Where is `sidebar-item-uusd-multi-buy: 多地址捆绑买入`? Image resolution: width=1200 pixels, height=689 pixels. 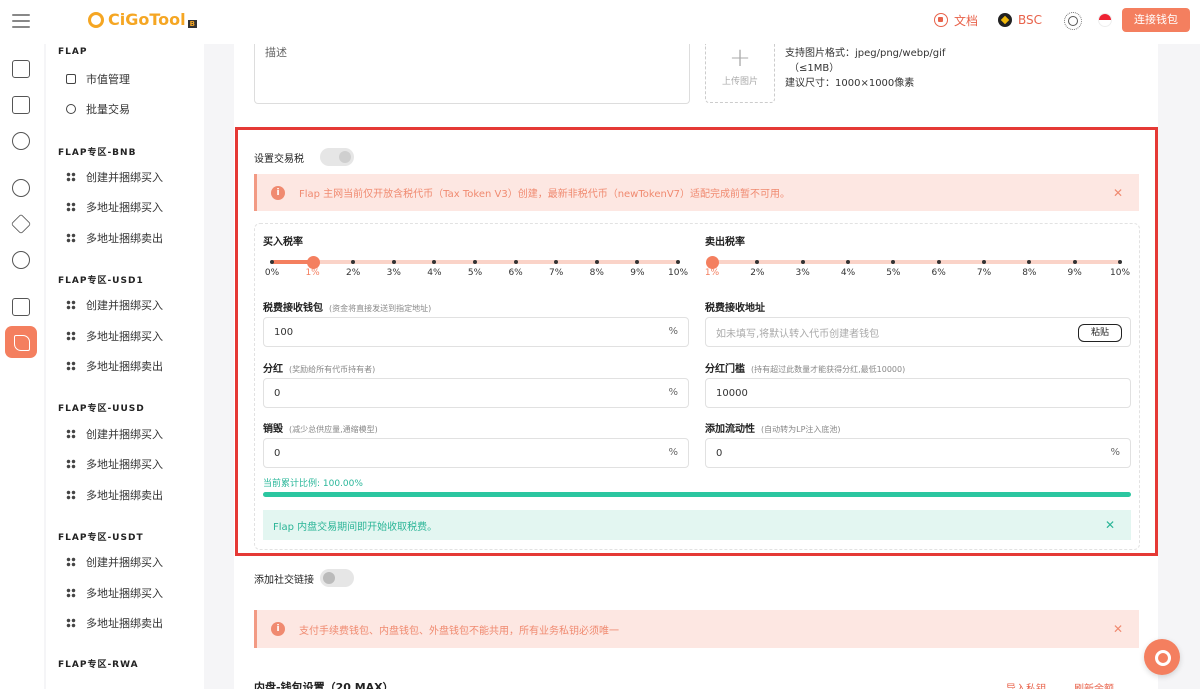
sidebar-item-uusd-multi-buy: 多地址捆绑买入 is located at coordinates (114, 464).